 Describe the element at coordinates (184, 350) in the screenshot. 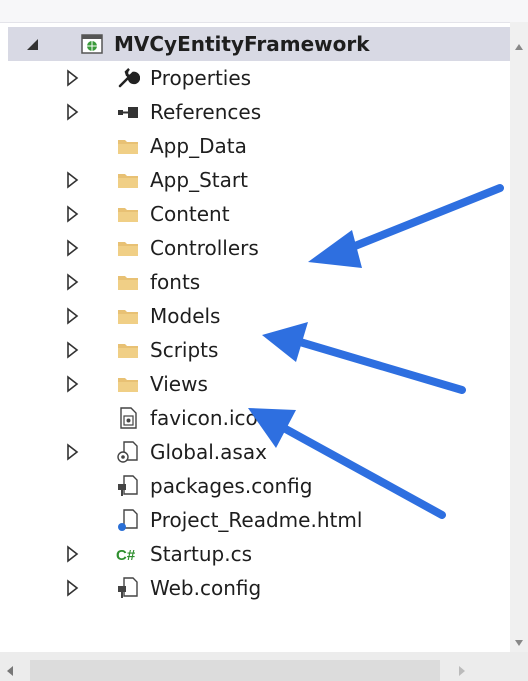

I see `tree-item-label: Scripts` at that location.